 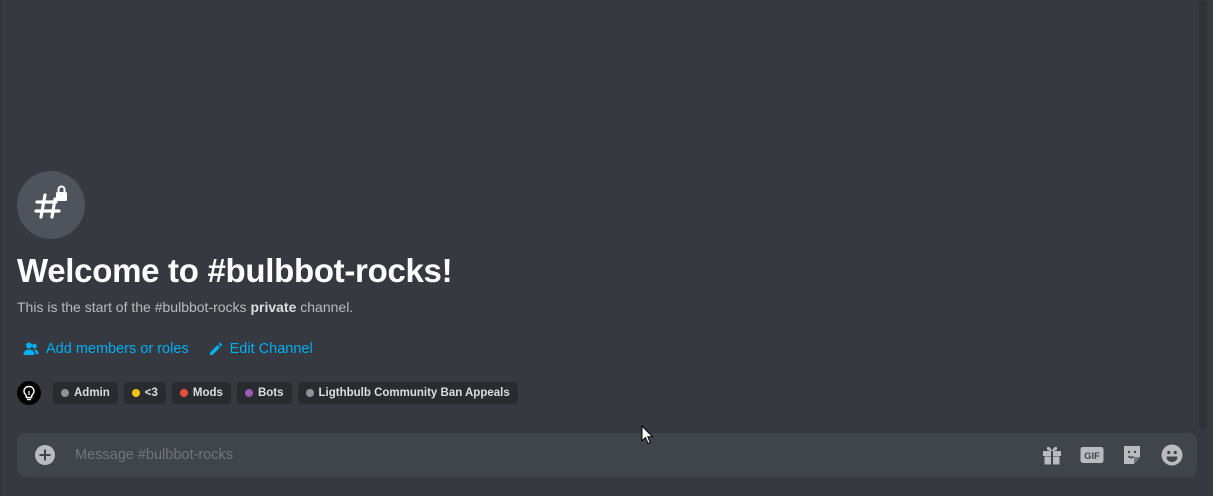 I want to click on plus-circle-icon, so click(x=45, y=455).